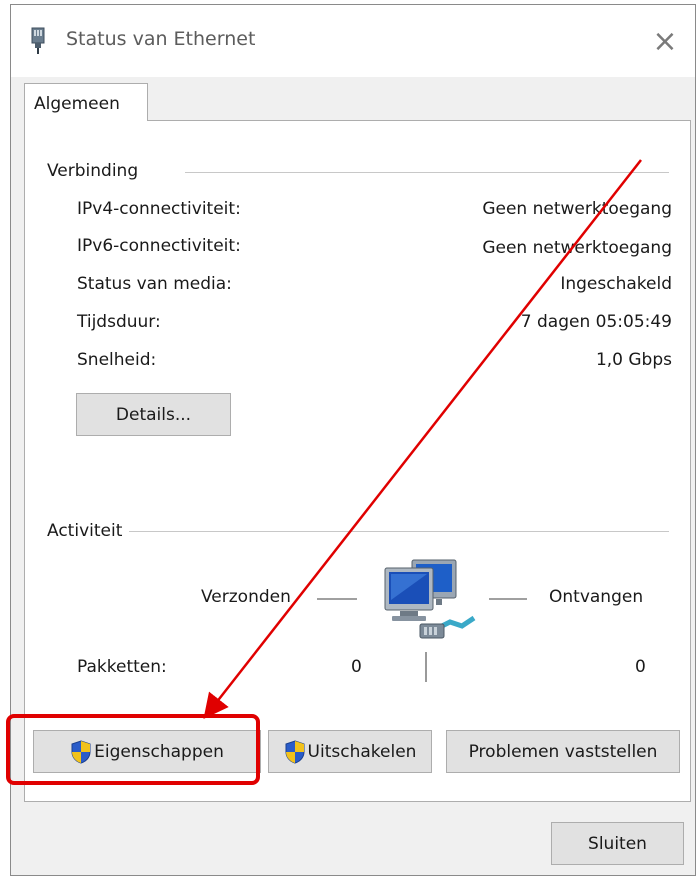 The width and height of the screenshot is (697, 881). I want to click on tab-strip: Algemeen, so click(353, 99).